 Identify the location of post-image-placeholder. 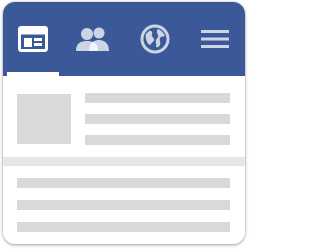
(44, 119).